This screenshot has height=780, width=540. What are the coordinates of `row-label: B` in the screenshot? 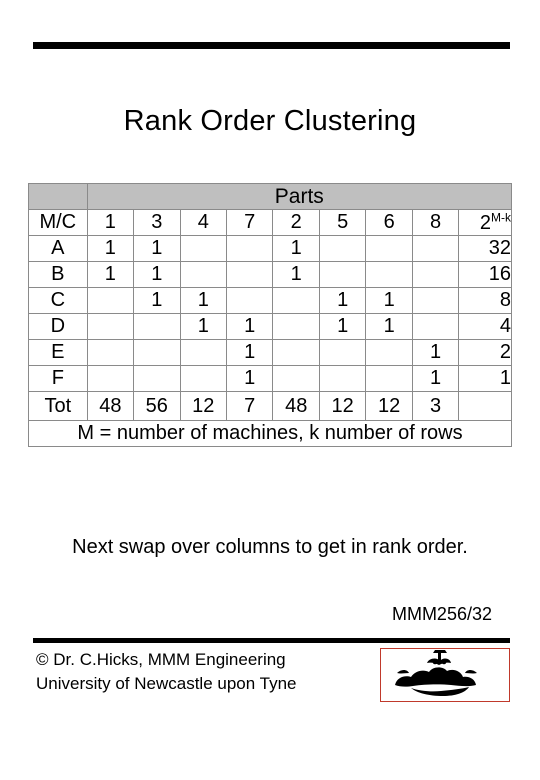 It's located at (58, 274).